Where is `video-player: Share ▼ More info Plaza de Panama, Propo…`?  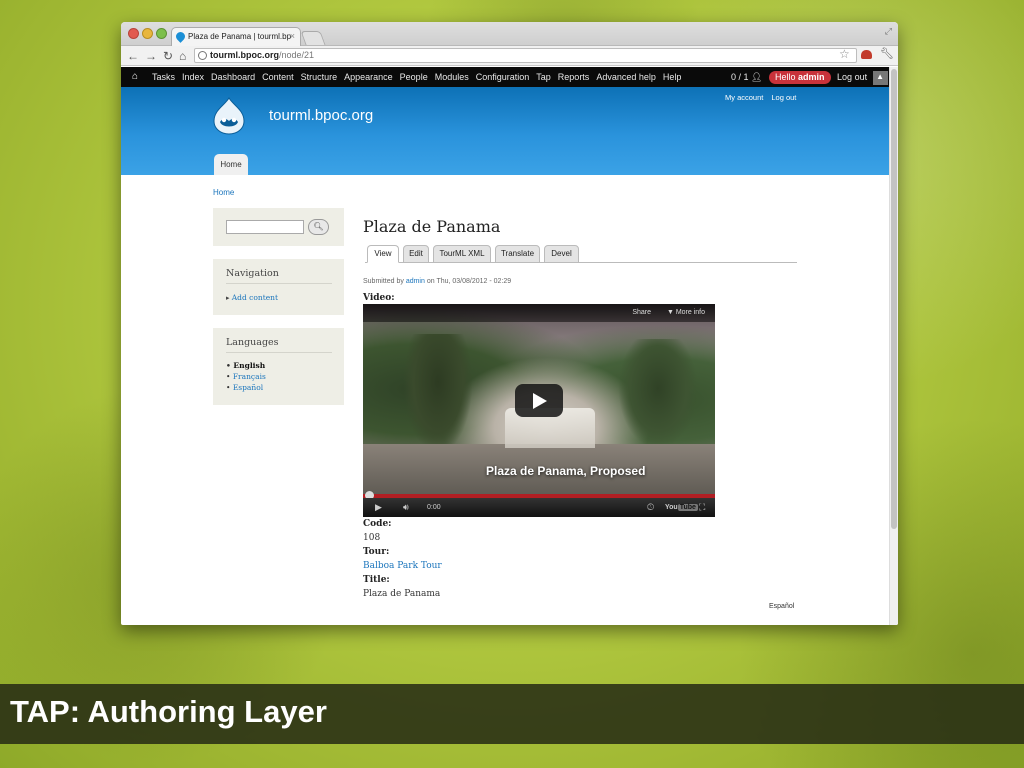 video-player: Share ▼ More info Plaza de Panama, Propo… is located at coordinates (539, 410).